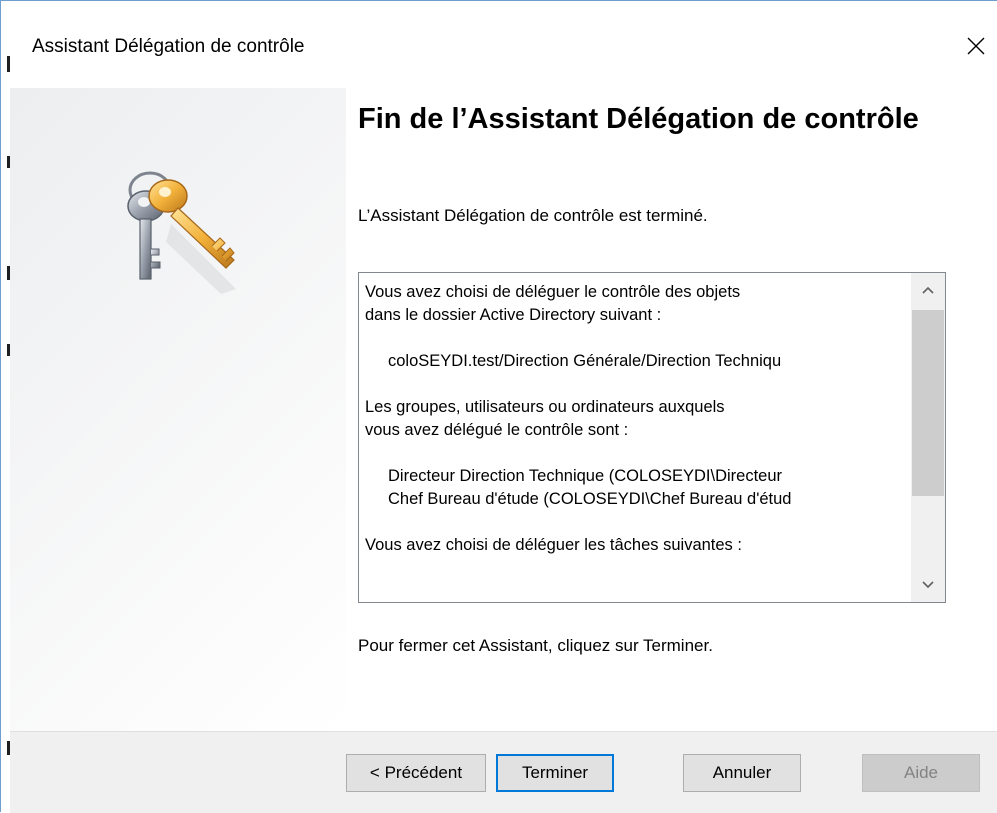  Describe the element at coordinates (416, 773) in the screenshot. I see `back-button: < Précédent` at that location.